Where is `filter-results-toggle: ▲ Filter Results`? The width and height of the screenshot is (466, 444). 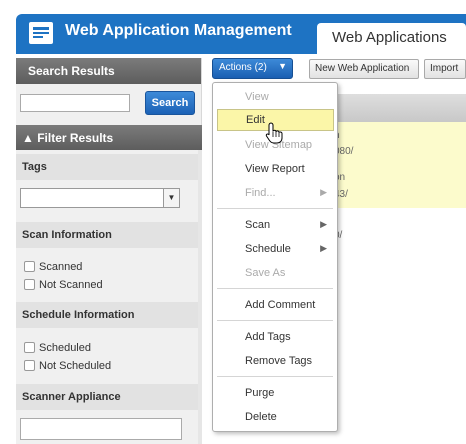 filter-results-toggle: ▲ Filter Results is located at coordinates (109, 137).